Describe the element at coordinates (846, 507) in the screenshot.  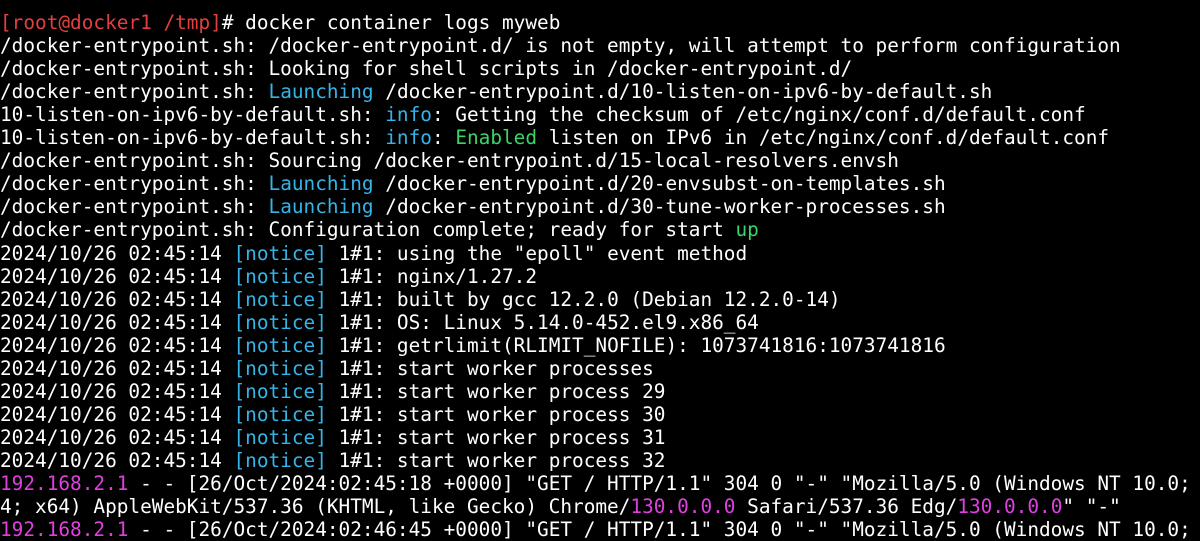
I see `log-text: Safari/537.36 Edg/` at that location.